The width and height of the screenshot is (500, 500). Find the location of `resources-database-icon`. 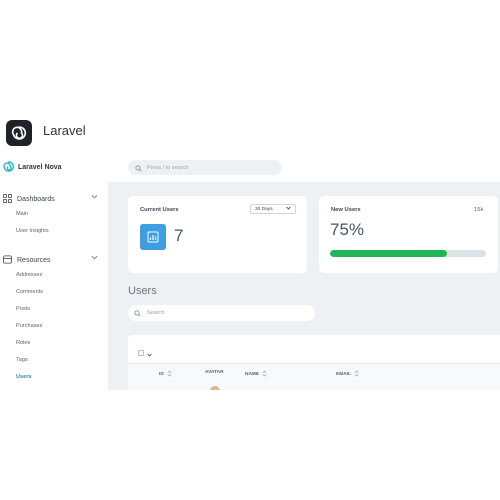

resources-database-icon is located at coordinates (7, 260).